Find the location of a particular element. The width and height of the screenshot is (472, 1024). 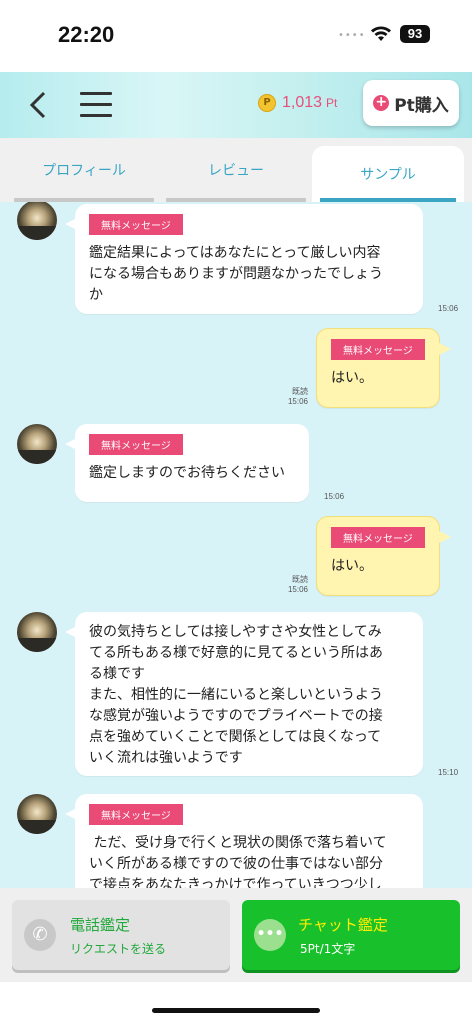

battery-icon: 93 is located at coordinates (415, 34).